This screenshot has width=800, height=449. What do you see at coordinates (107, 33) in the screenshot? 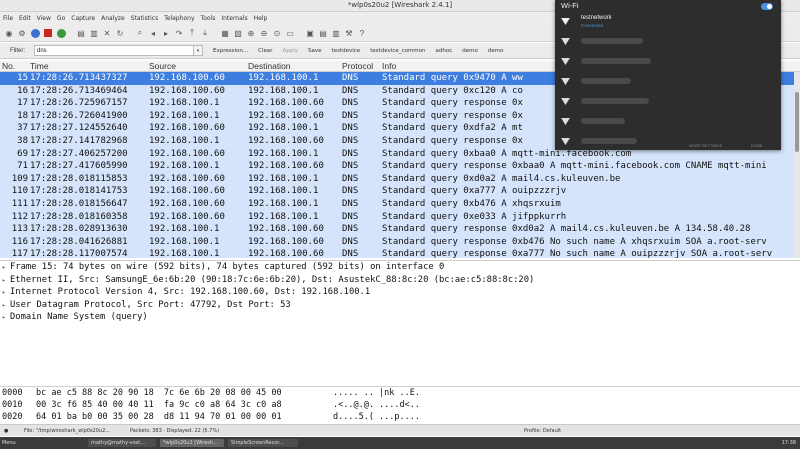
I see `close-file-icon: ✕` at bounding box center [107, 33].